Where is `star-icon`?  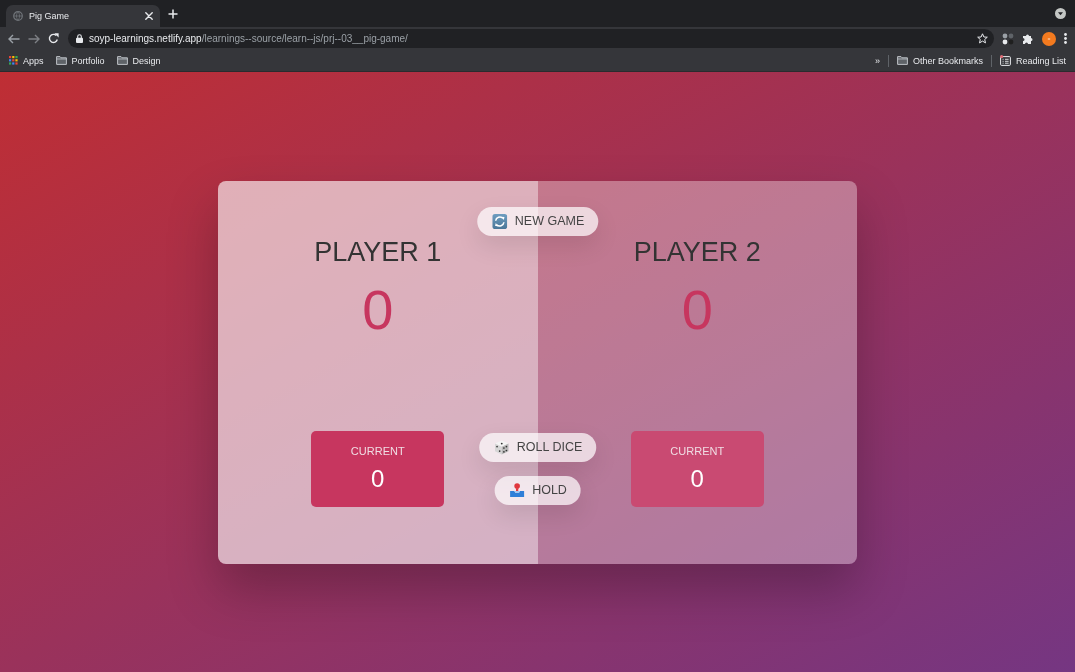
star-icon is located at coordinates (982, 38).